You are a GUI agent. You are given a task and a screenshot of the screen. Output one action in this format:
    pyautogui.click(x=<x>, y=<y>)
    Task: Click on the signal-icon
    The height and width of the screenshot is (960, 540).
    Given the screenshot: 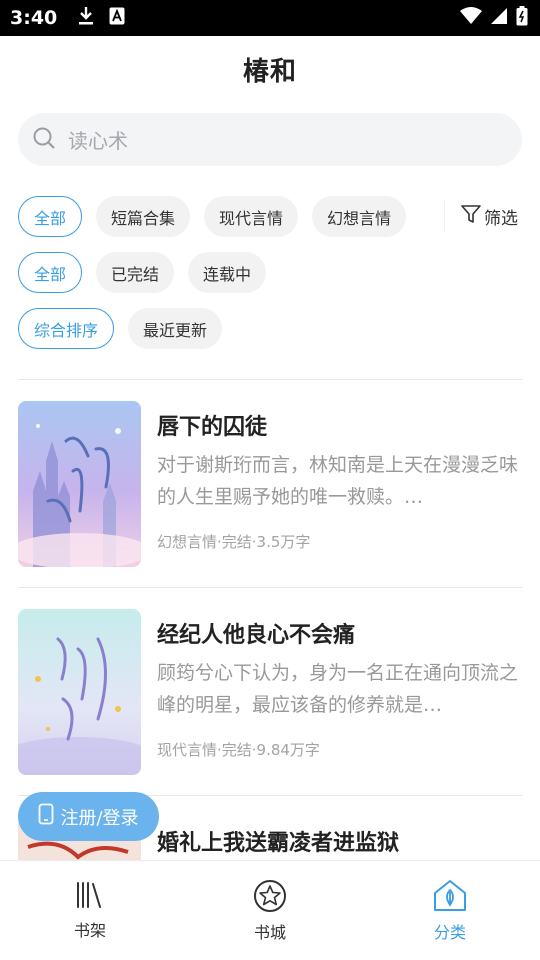 What is the action you would take?
    pyautogui.click(x=499, y=18)
    